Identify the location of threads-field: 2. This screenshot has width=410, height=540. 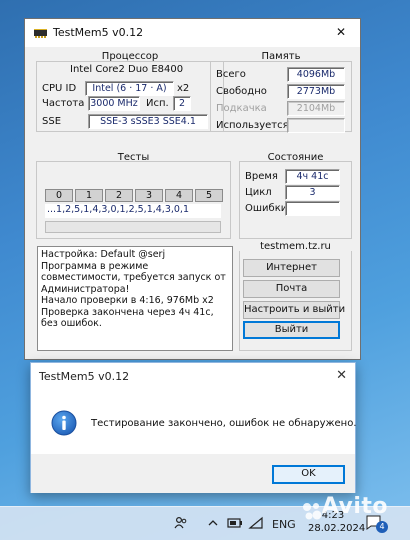
(182, 103).